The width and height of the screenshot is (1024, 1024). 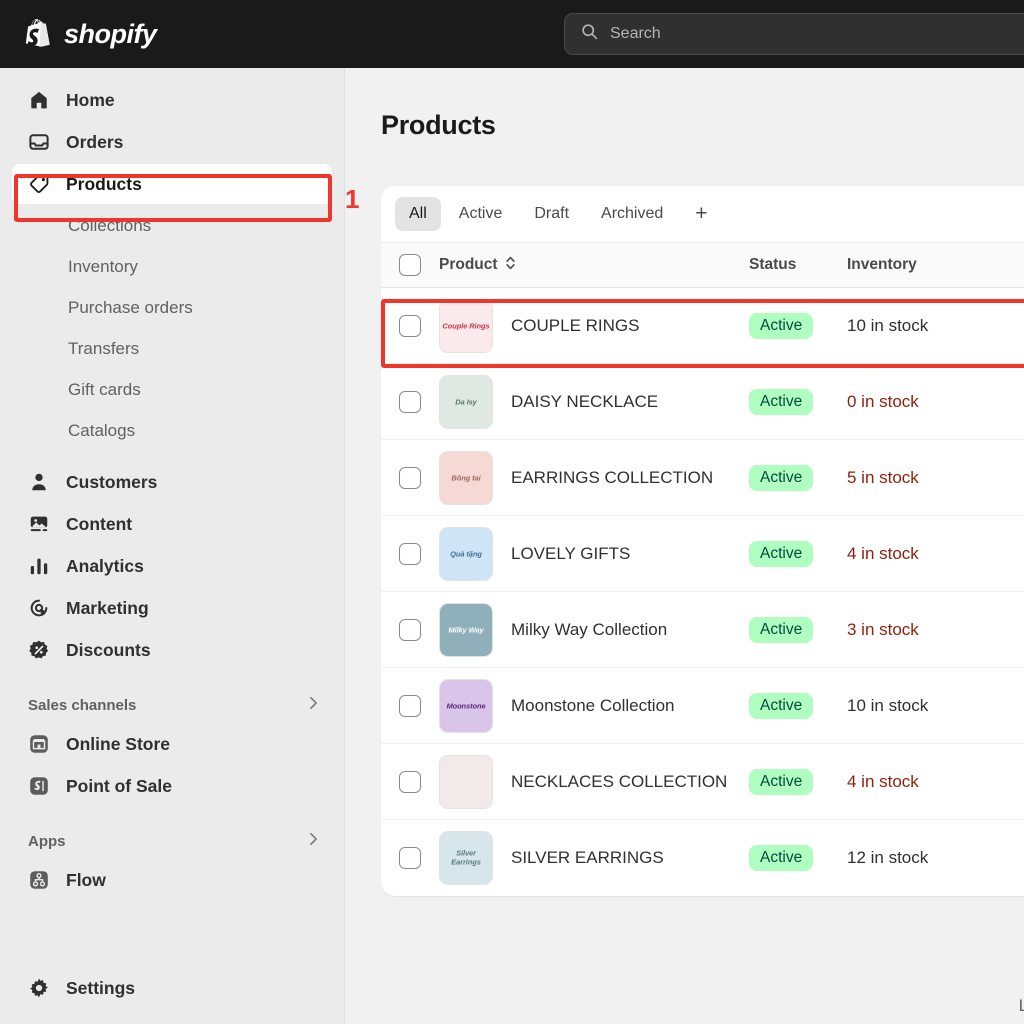 What do you see at coordinates (172, 482) in the screenshot?
I see `sidebar-item-customers: Customers` at bounding box center [172, 482].